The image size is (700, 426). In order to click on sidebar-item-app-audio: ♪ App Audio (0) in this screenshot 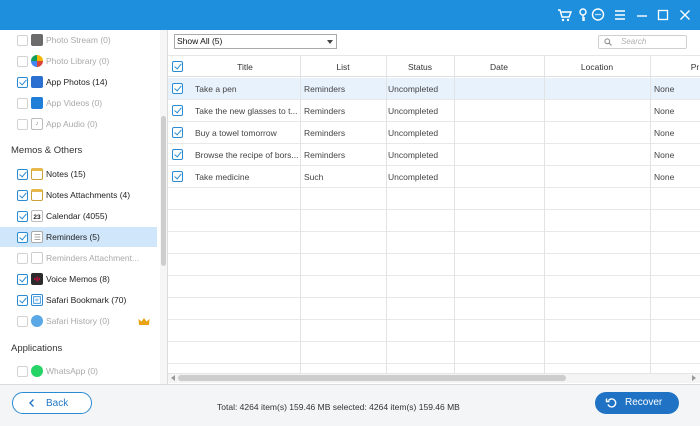, I will do `click(78, 124)`.